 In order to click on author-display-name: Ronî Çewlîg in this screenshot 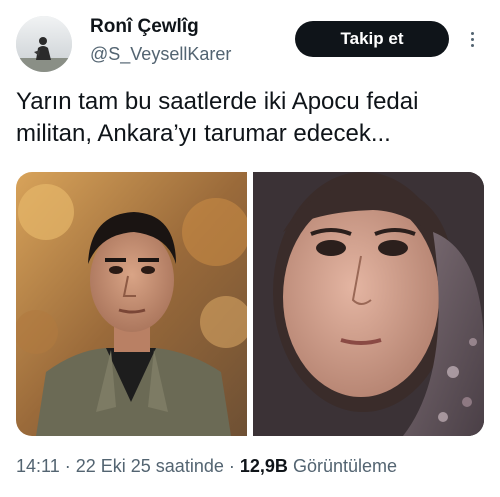, I will do `click(144, 27)`.